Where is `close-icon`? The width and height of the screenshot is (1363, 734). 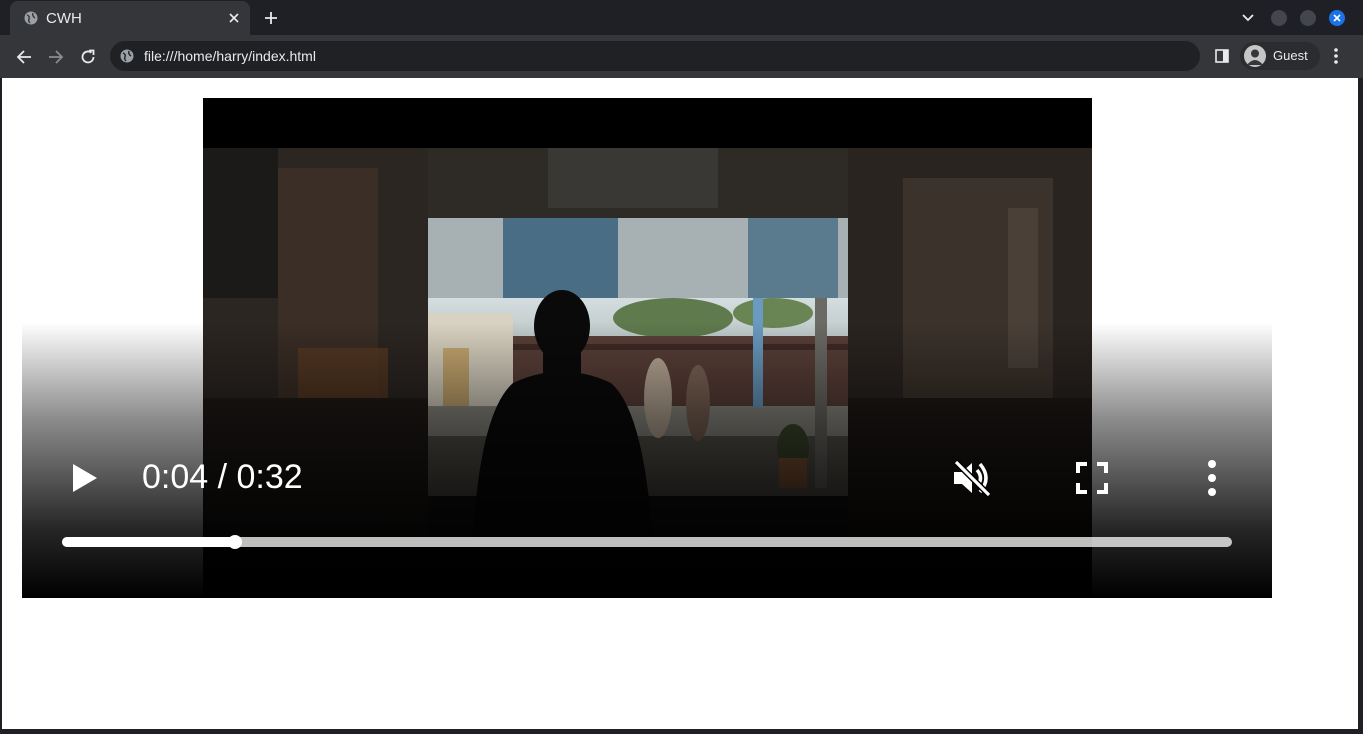
close-icon is located at coordinates (1337, 18).